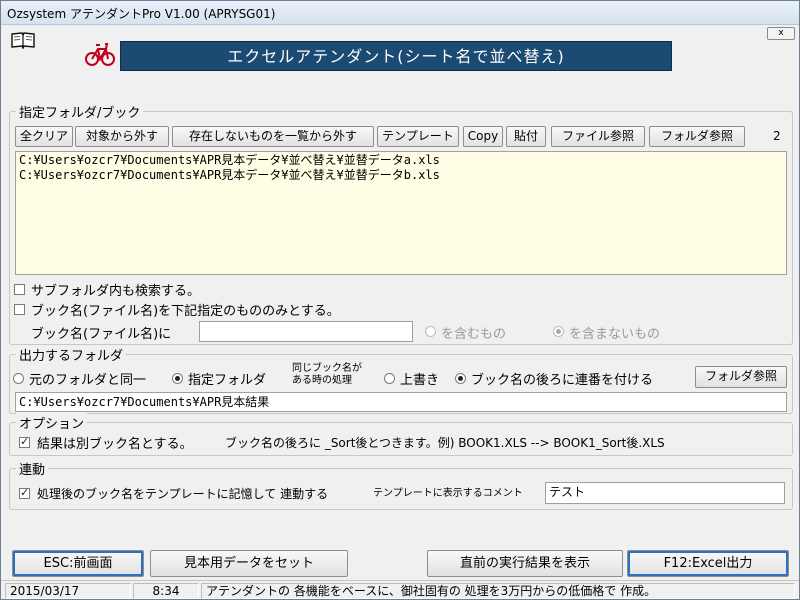 The image size is (800, 600). Describe the element at coordinates (708, 563) in the screenshot. I see `f12-excel-output-button: F12:Excel出力` at that location.